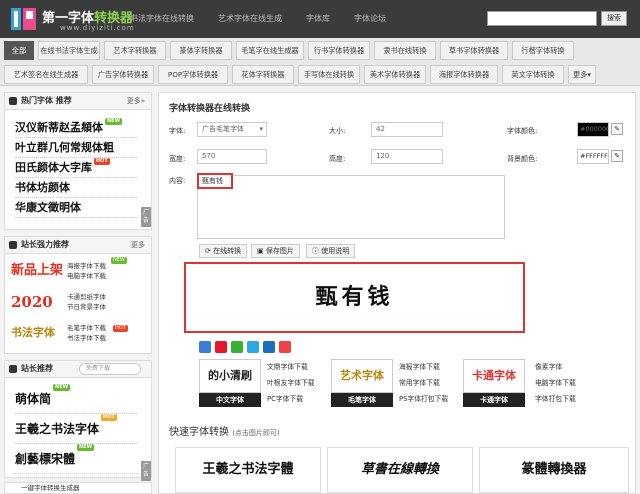 Image resolution: width=640 pixels, height=494 pixels. I want to click on card-art: 的小清刷, so click(230, 376).